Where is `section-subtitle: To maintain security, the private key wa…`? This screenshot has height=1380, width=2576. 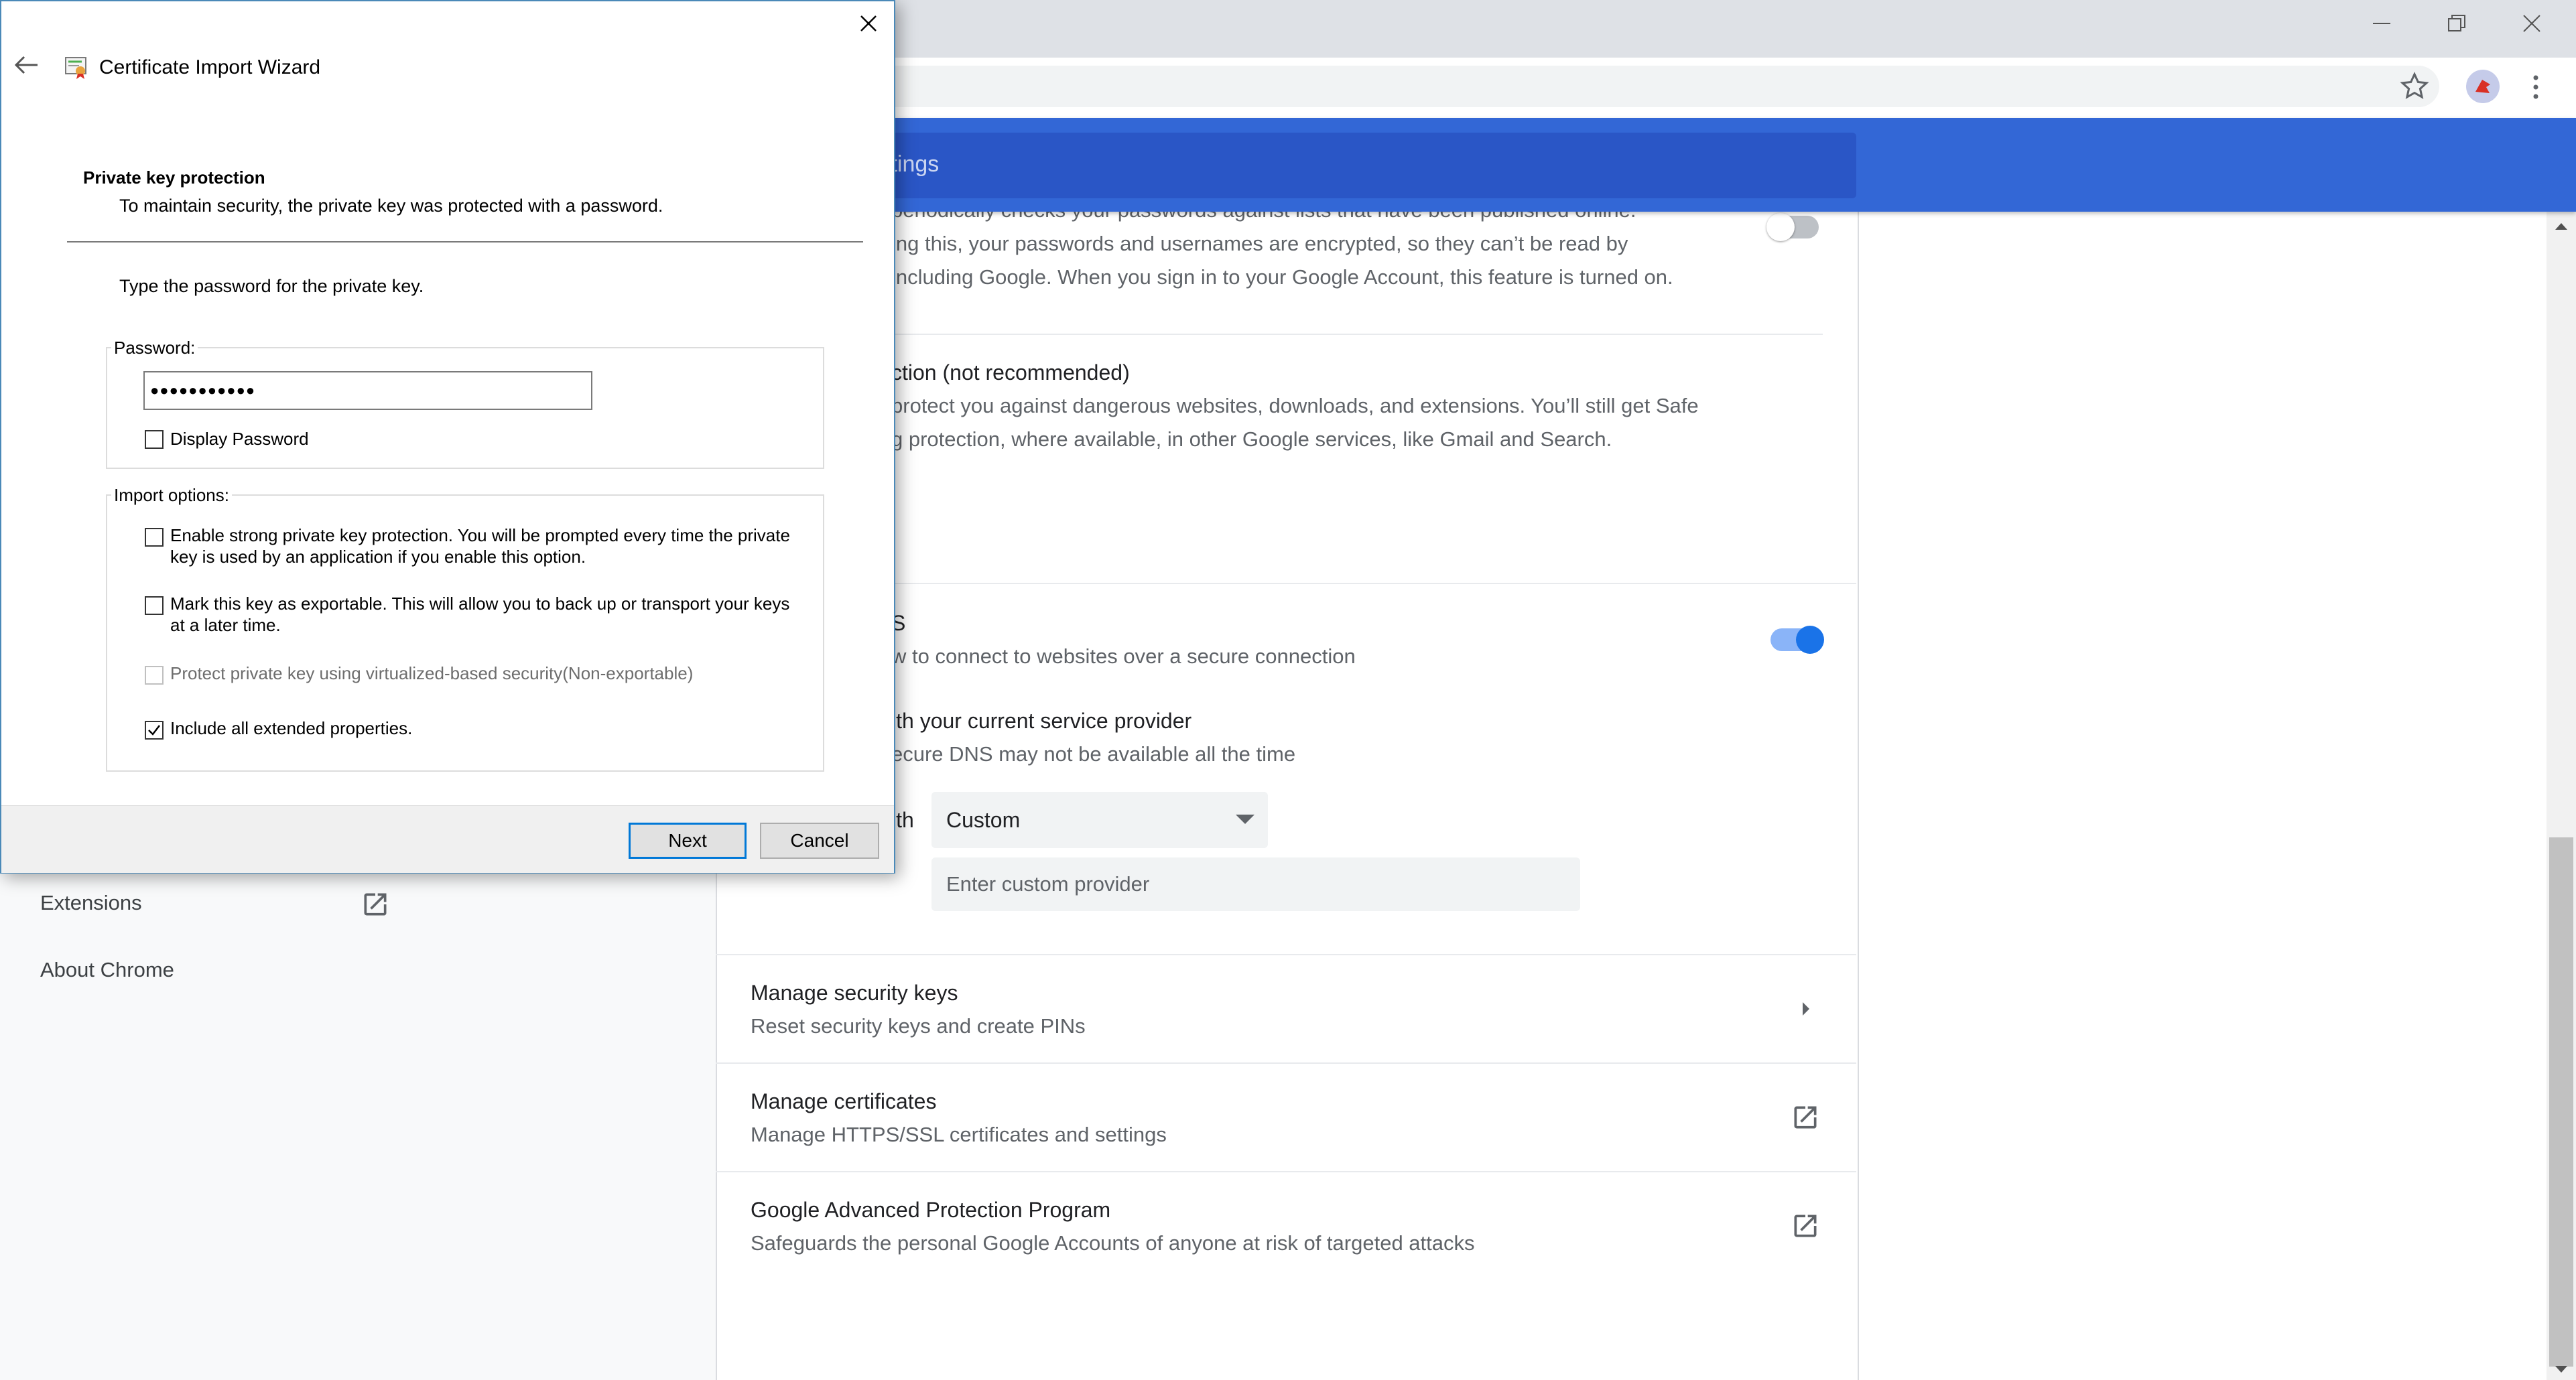
section-subtitle: To maintain security, the private key wa… is located at coordinates (391, 206).